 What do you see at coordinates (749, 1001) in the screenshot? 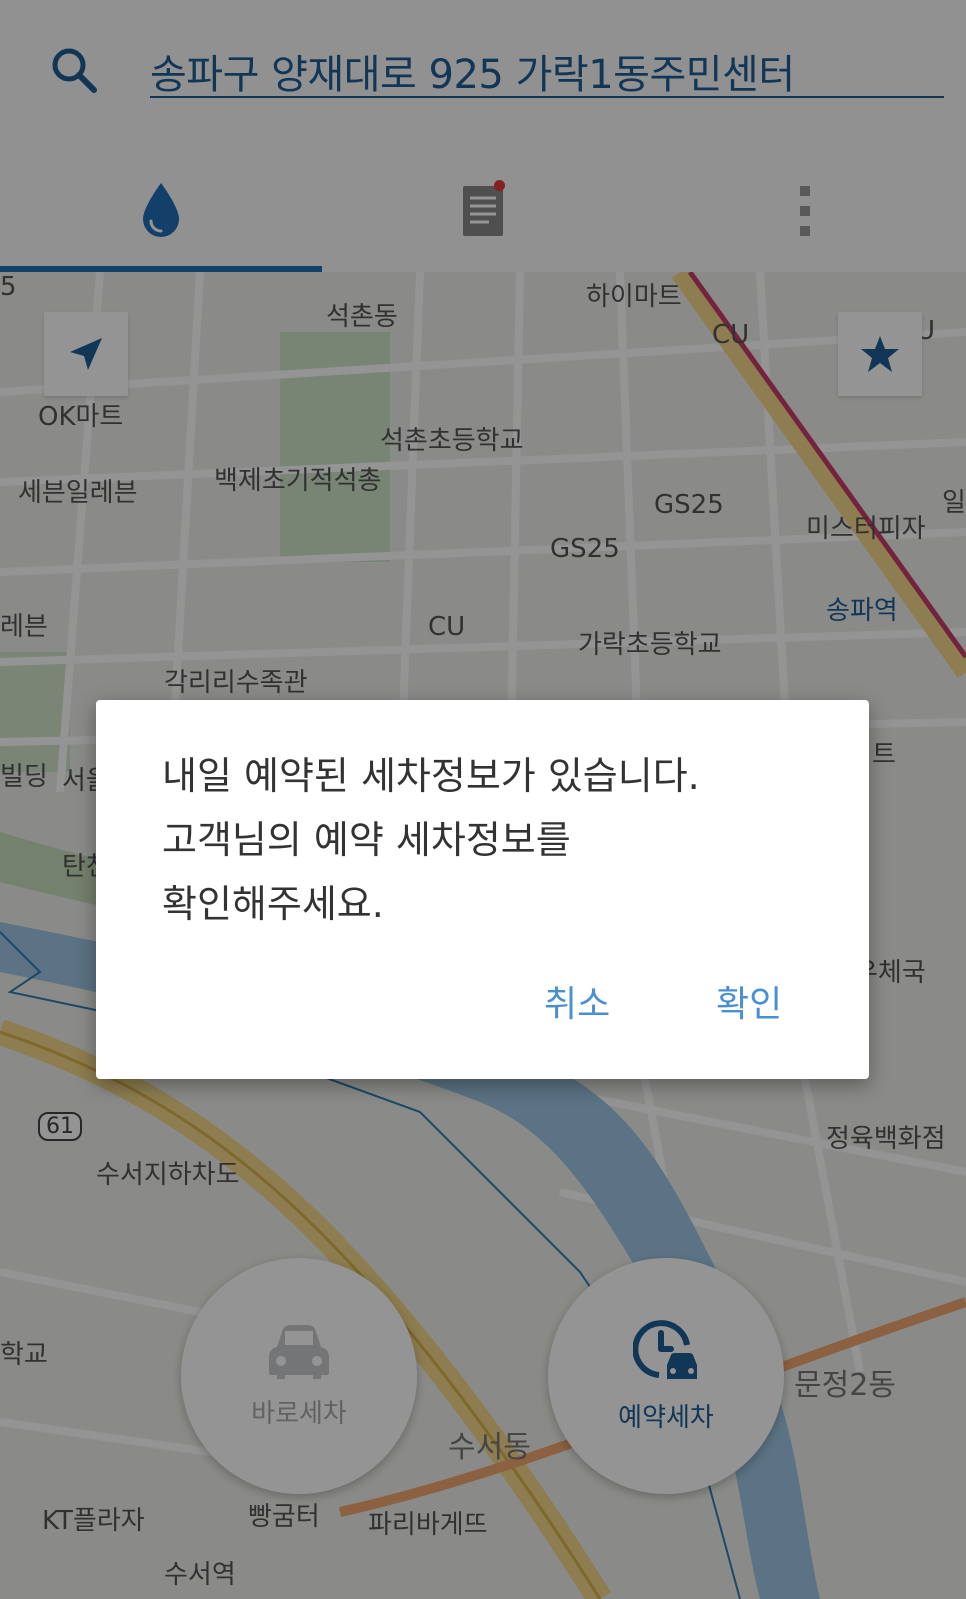
I see `confirm-button: 확인` at bounding box center [749, 1001].